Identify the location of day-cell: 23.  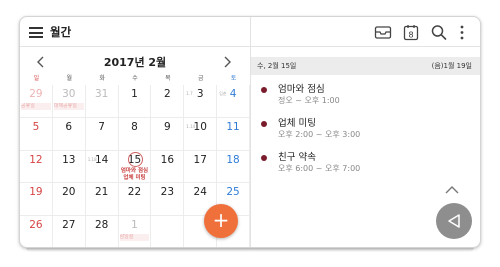
(168, 200).